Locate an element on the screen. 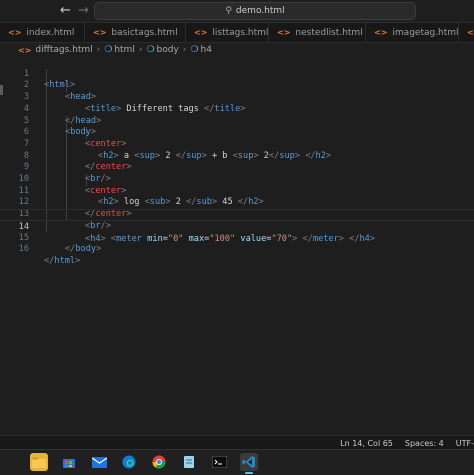  breadcrumb-item-html: html is located at coordinates (124, 50).